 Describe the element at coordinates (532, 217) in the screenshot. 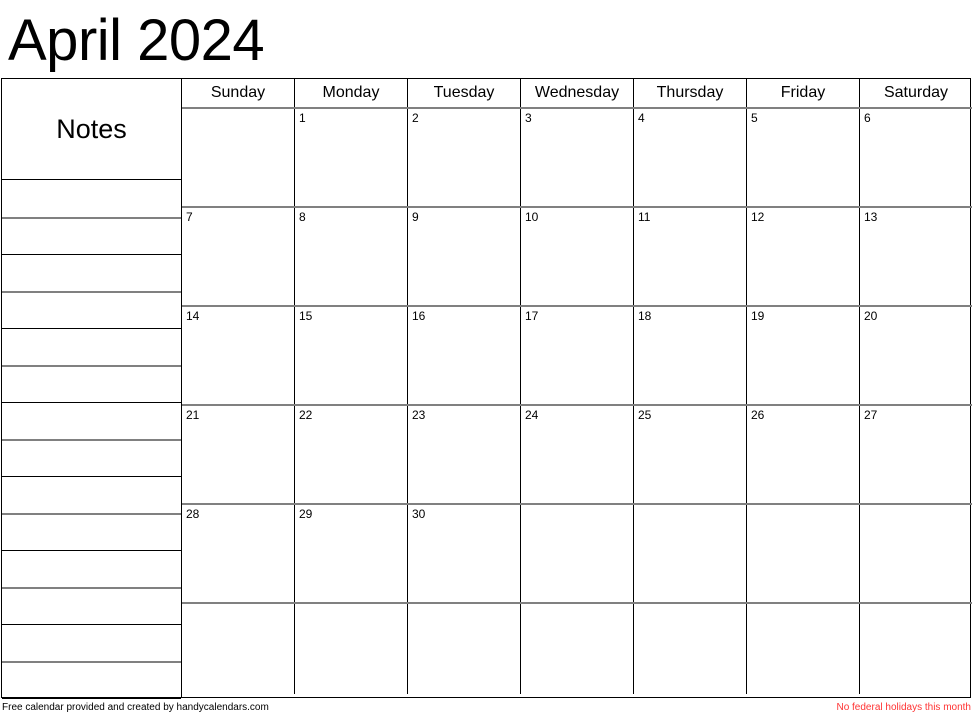

I see `day-number: 10` at that location.